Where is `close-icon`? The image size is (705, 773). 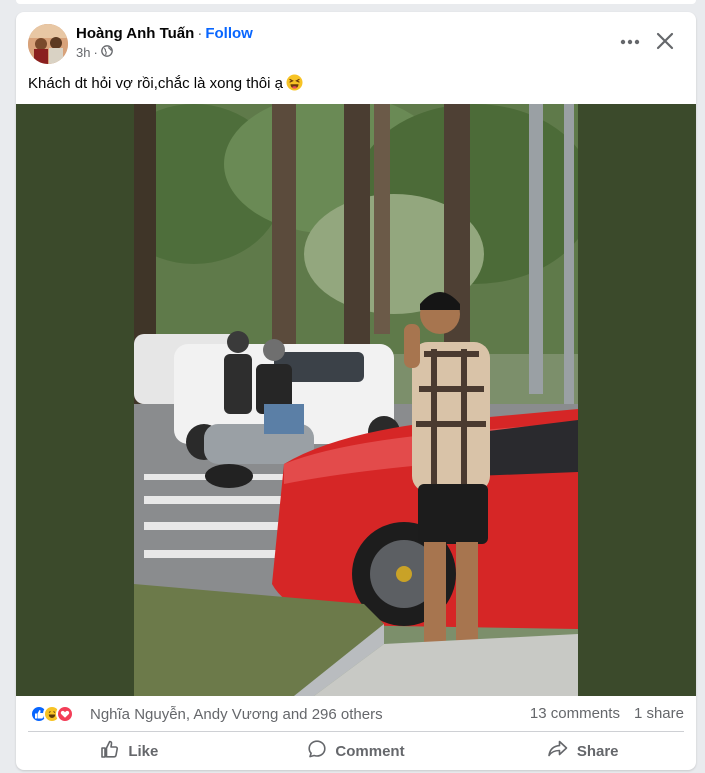 close-icon is located at coordinates (665, 41).